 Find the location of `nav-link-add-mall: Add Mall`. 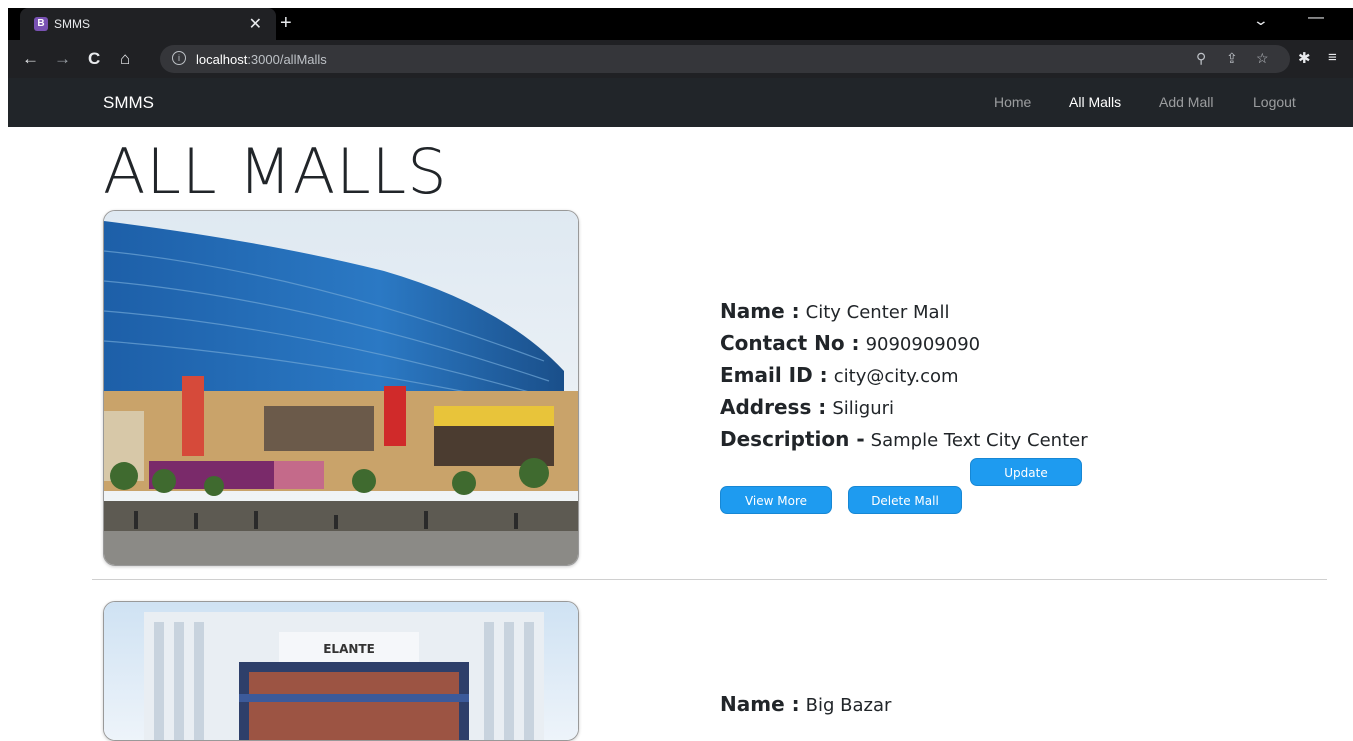

nav-link-add-mall: Add Mall is located at coordinates (1186, 102).